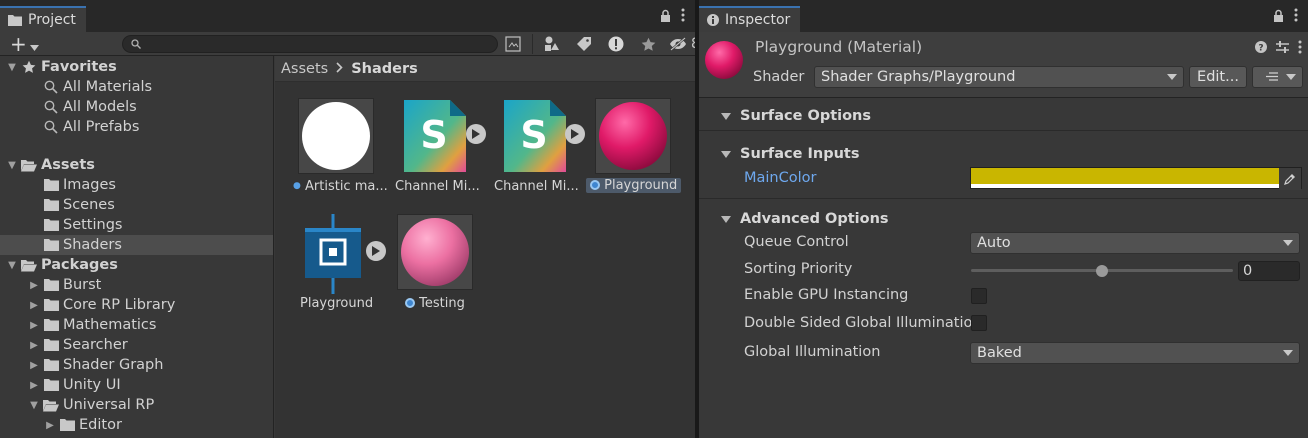 Image resolution: width=1308 pixels, height=438 pixels. I want to click on filter-by-type-button, so click(552, 44).